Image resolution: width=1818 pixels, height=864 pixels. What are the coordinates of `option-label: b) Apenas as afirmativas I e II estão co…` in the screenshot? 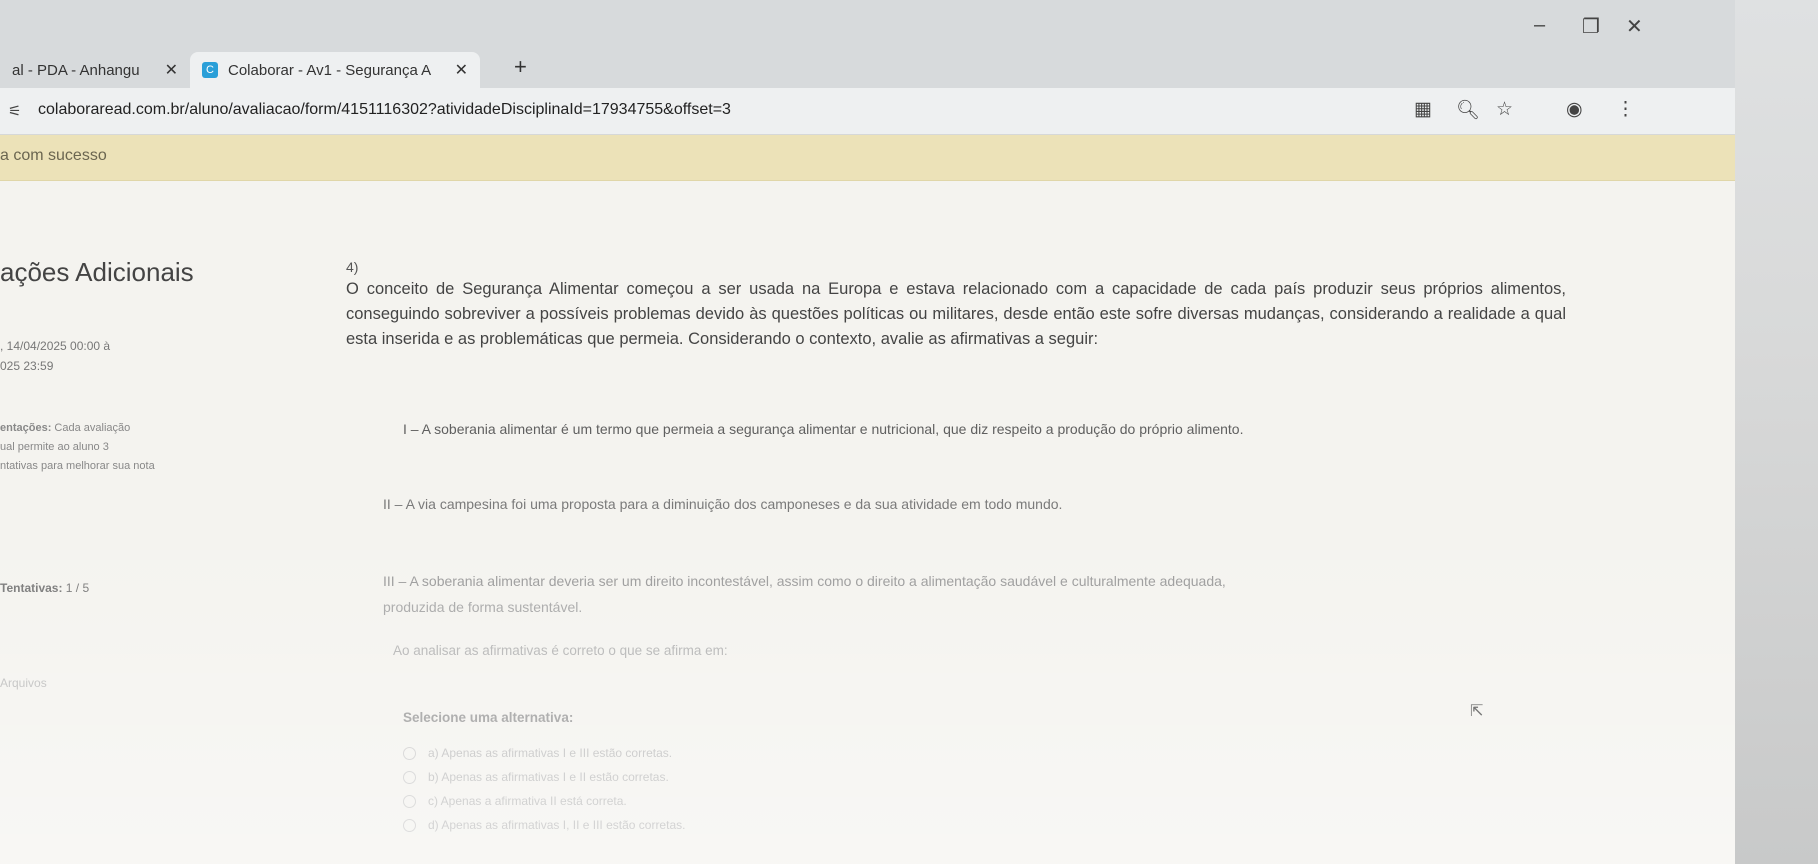 It's located at (548, 777).